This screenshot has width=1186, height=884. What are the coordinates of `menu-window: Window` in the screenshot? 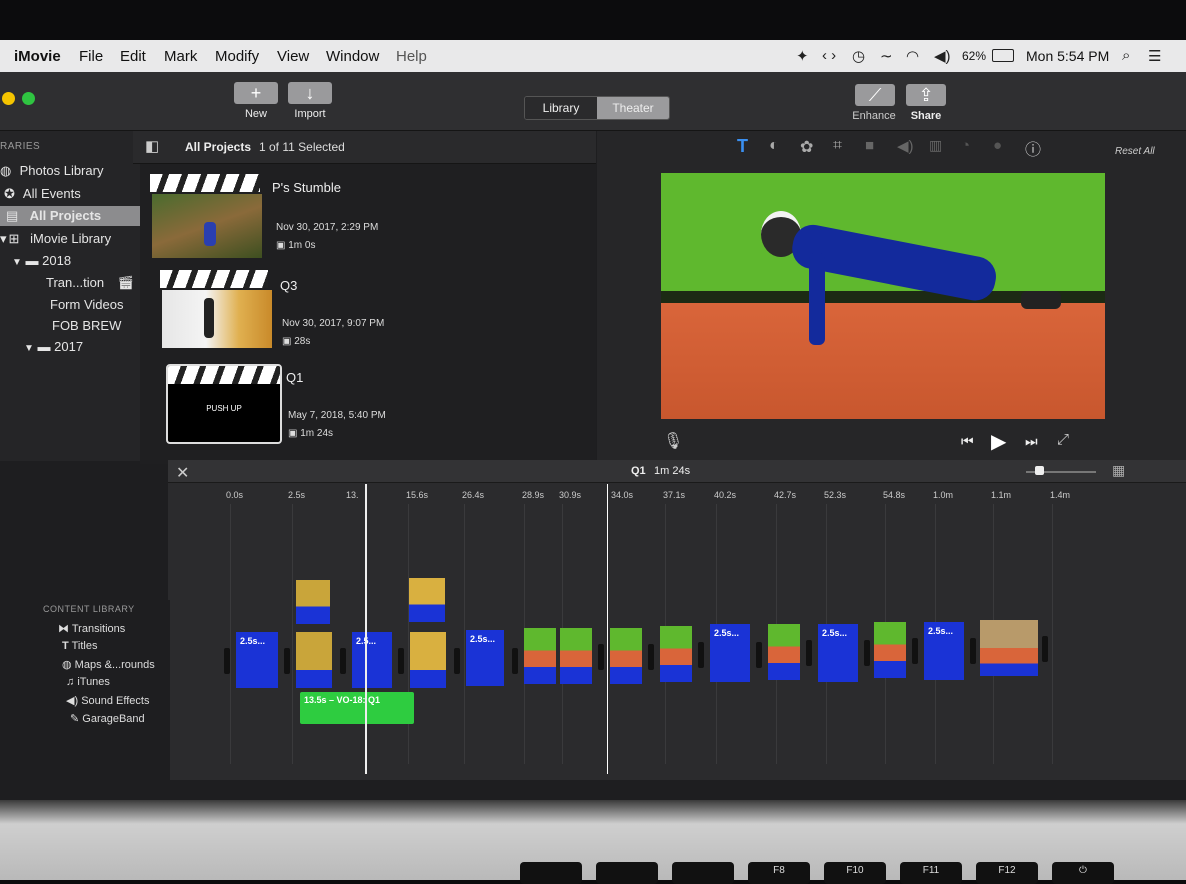 It's located at (352, 56).